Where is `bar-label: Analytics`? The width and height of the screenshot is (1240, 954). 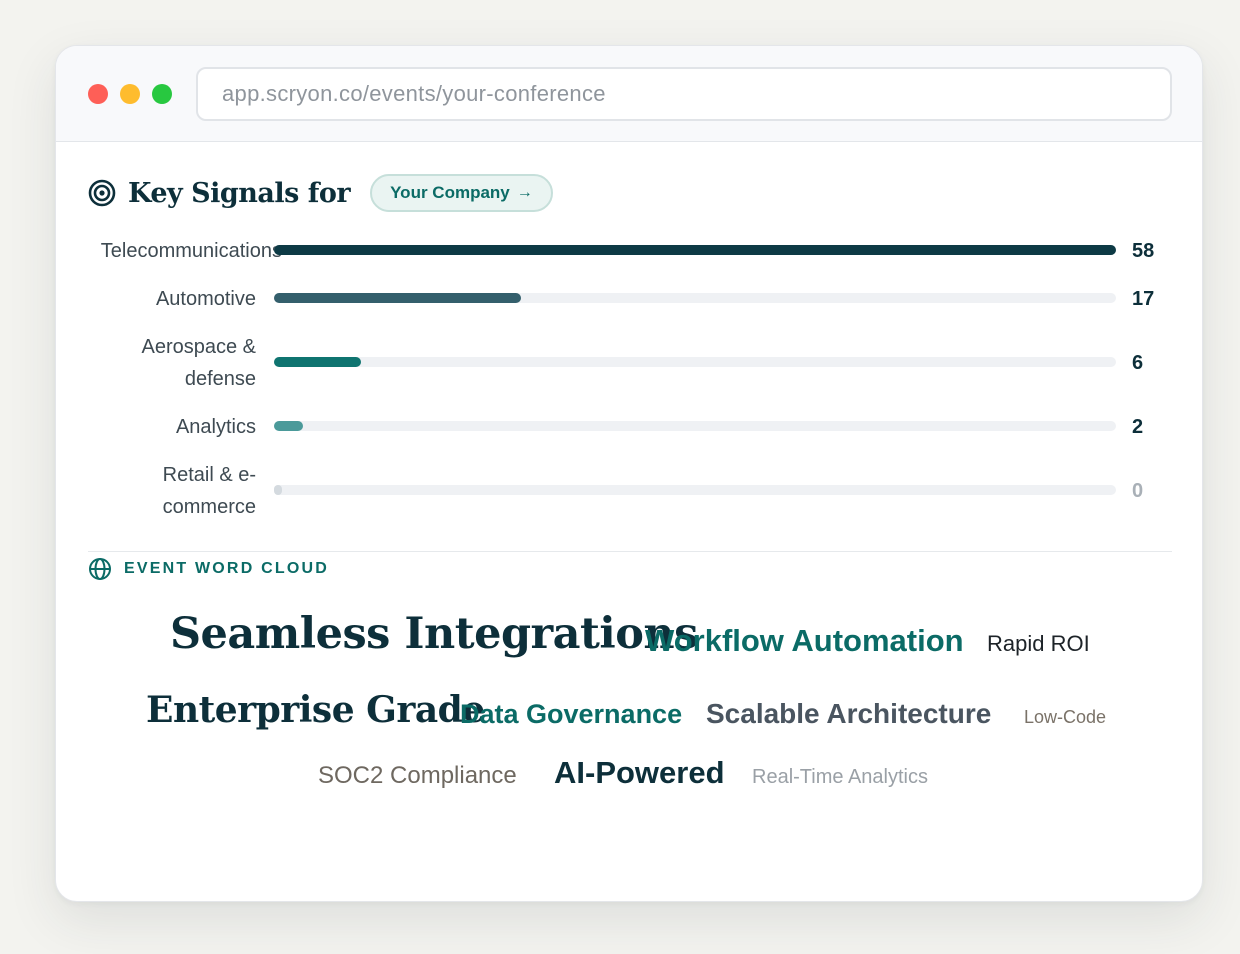 bar-label: Analytics is located at coordinates (215, 427).